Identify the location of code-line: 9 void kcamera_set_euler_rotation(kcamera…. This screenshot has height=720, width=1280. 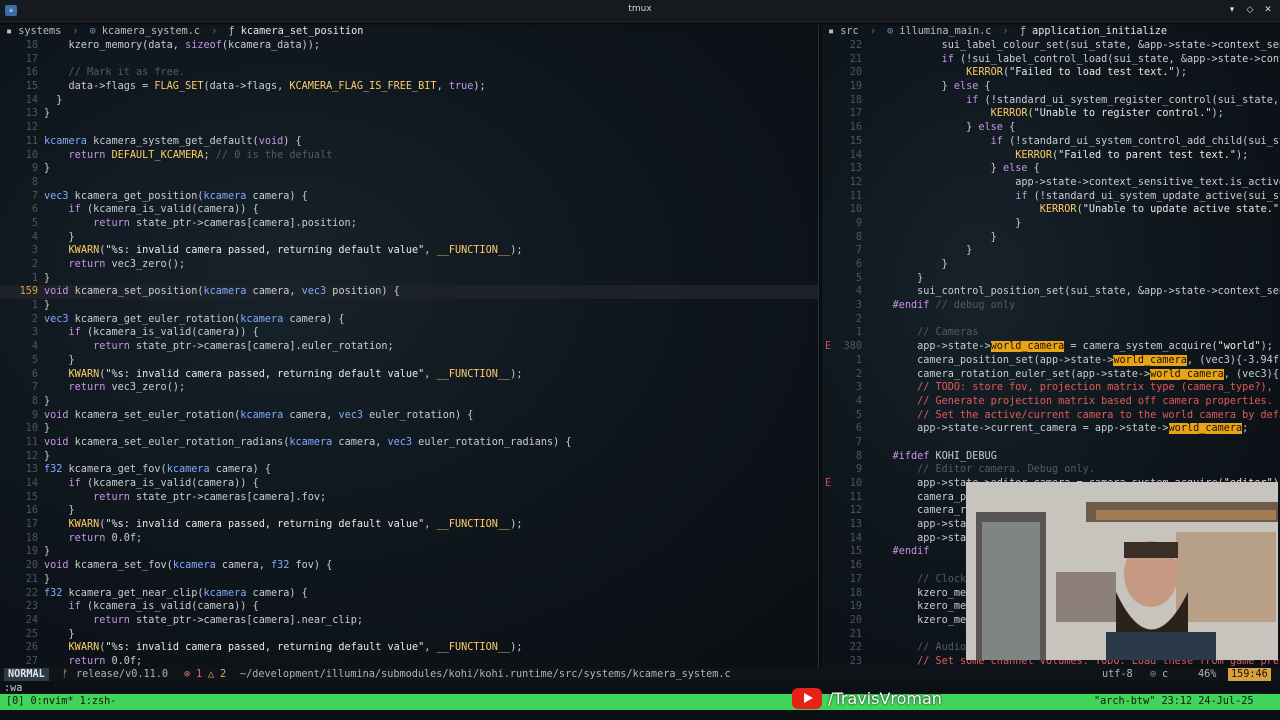
(409, 416).